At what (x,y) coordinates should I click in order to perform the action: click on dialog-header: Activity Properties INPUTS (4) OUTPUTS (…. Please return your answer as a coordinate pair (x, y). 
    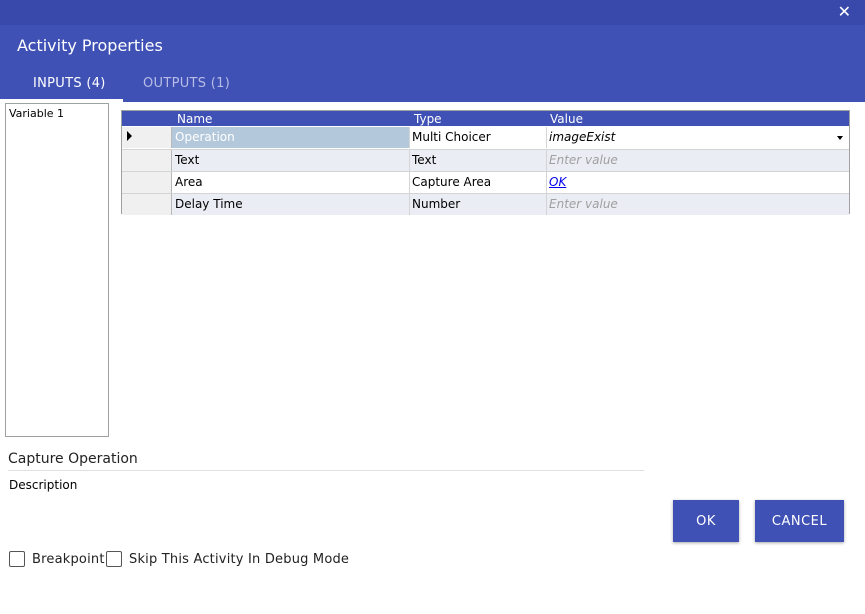
    Looking at the image, I should click on (432, 63).